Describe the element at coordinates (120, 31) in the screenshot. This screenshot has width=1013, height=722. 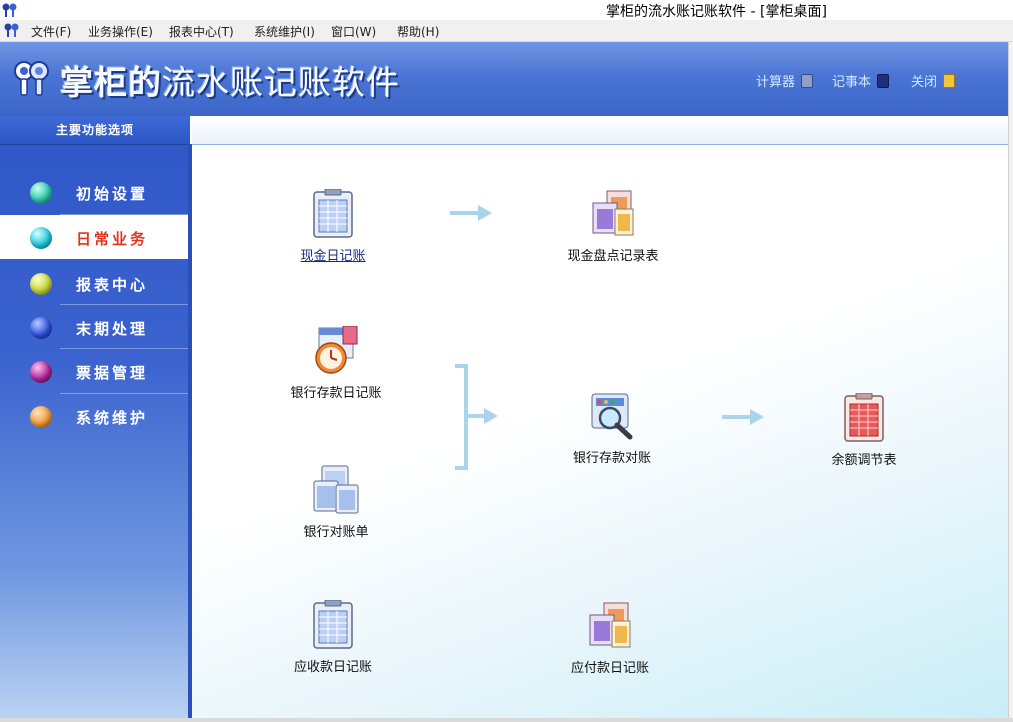
I see `menu-operations: 业务操作(E)` at that location.